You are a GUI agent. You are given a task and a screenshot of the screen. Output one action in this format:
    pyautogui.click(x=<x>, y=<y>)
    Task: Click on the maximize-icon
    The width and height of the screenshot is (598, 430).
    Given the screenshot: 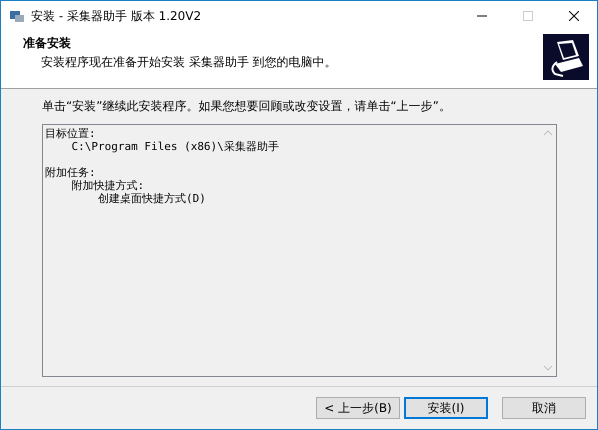 What is the action you would take?
    pyautogui.click(x=528, y=16)
    